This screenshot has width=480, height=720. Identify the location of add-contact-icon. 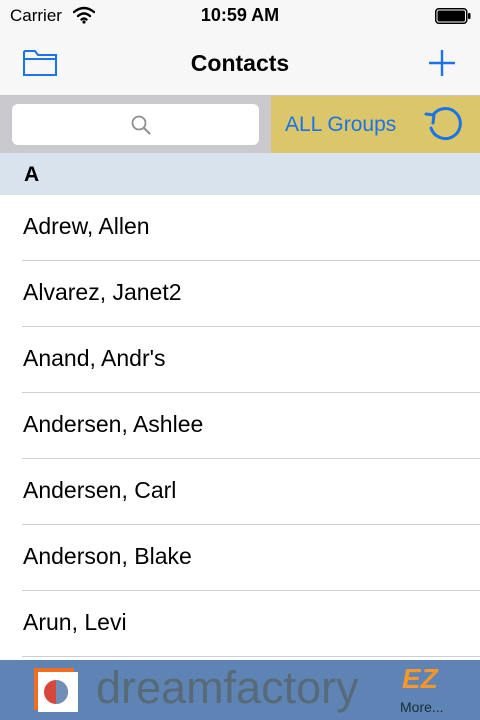
(442, 63).